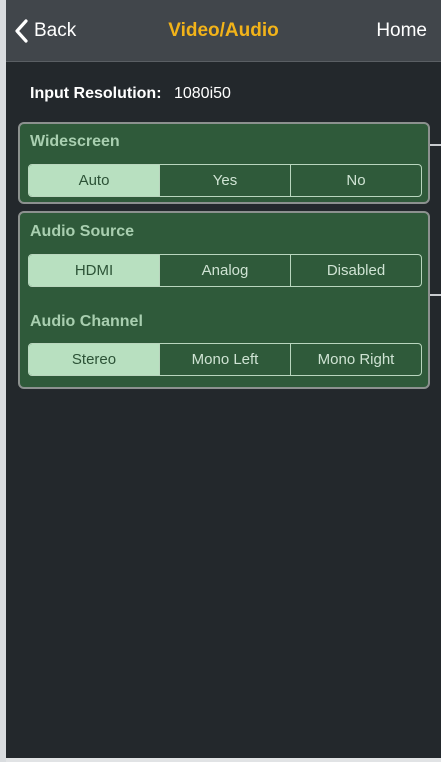  I want to click on widescreen-option-auto: Auto, so click(94, 180).